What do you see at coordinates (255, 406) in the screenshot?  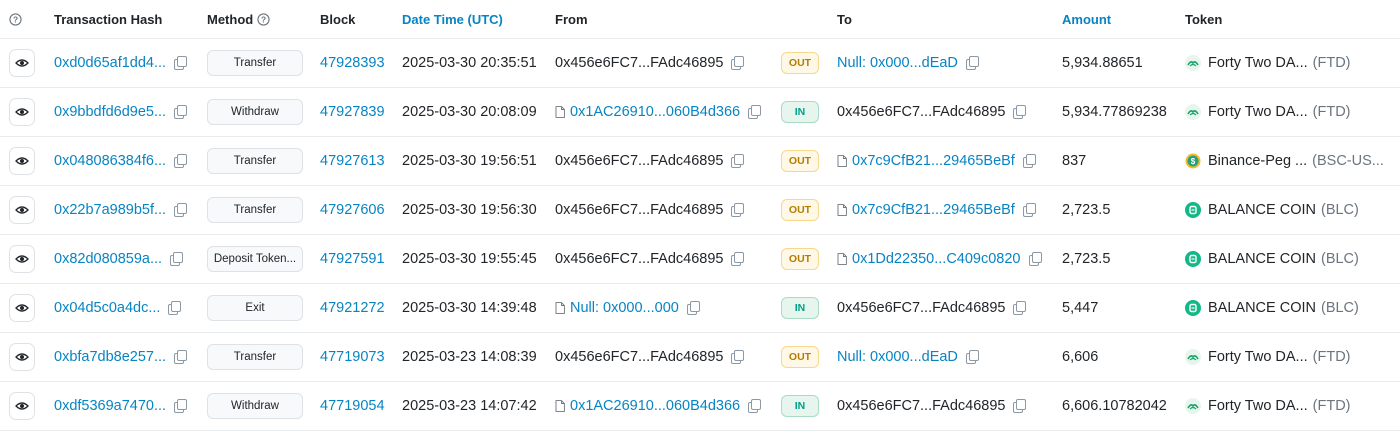 I see `method-badge: Withdraw` at bounding box center [255, 406].